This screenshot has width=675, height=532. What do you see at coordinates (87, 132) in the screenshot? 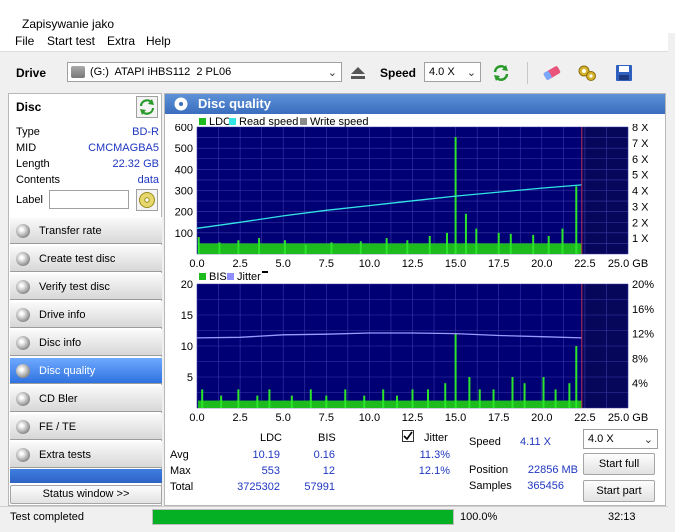
I see `disc-row-type: Type BD-R` at bounding box center [87, 132].